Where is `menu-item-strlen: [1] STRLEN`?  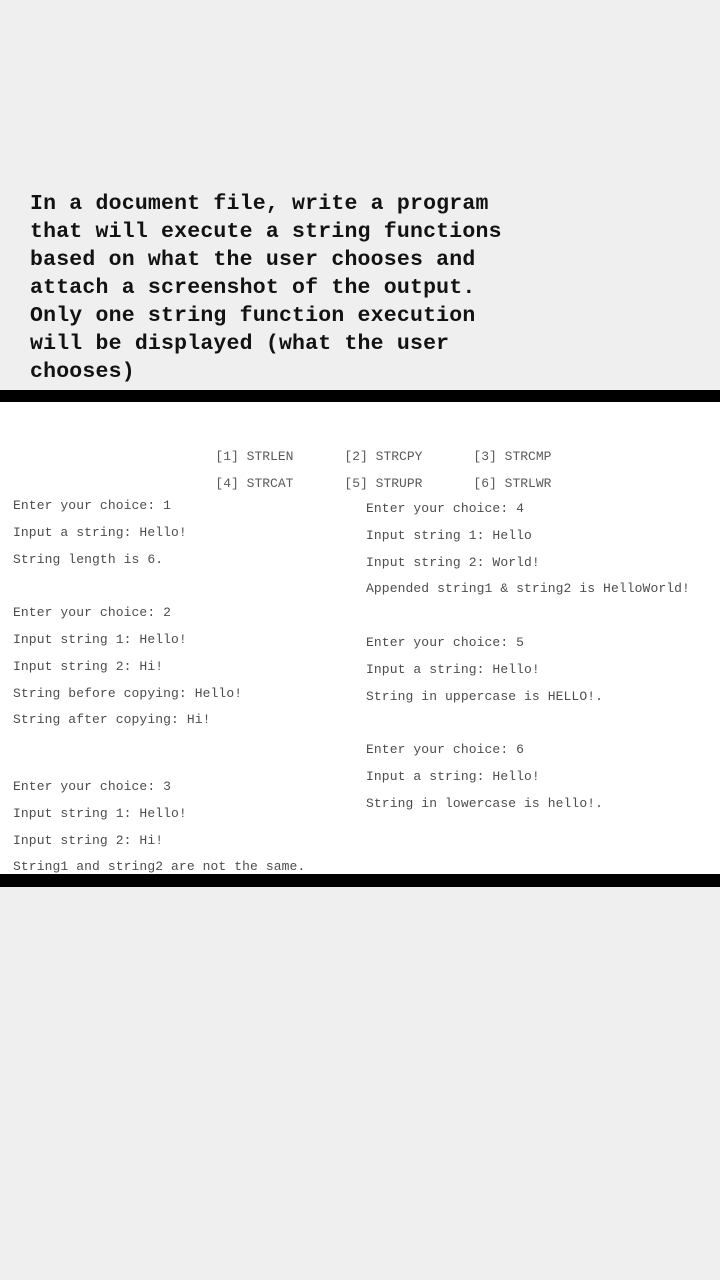
menu-item-strlen: [1] STRLEN is located at coordinates (279, 456).